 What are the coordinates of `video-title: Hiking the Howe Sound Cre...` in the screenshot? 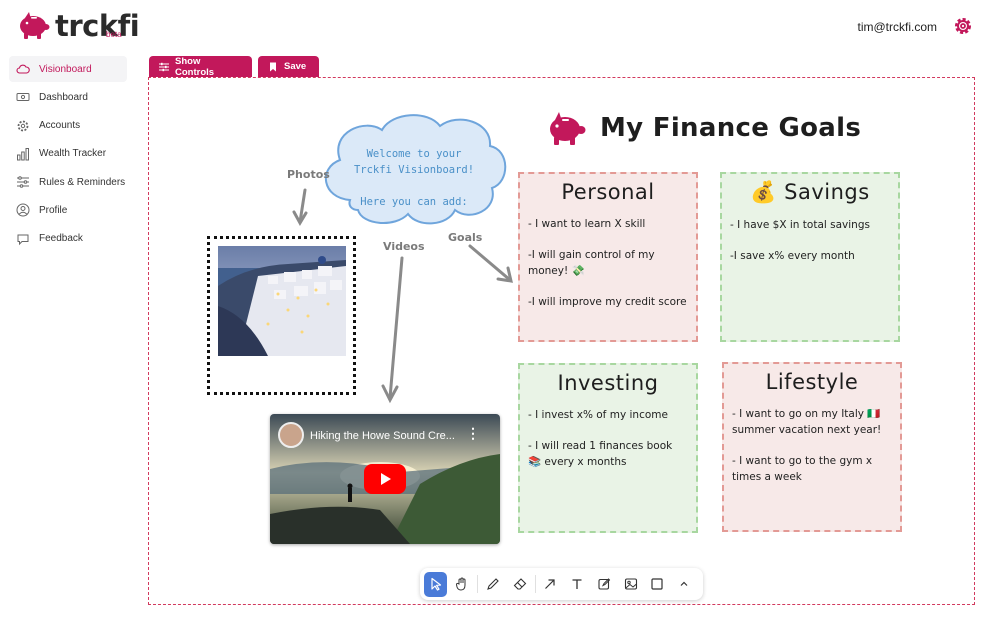 It's located at (382, 436).